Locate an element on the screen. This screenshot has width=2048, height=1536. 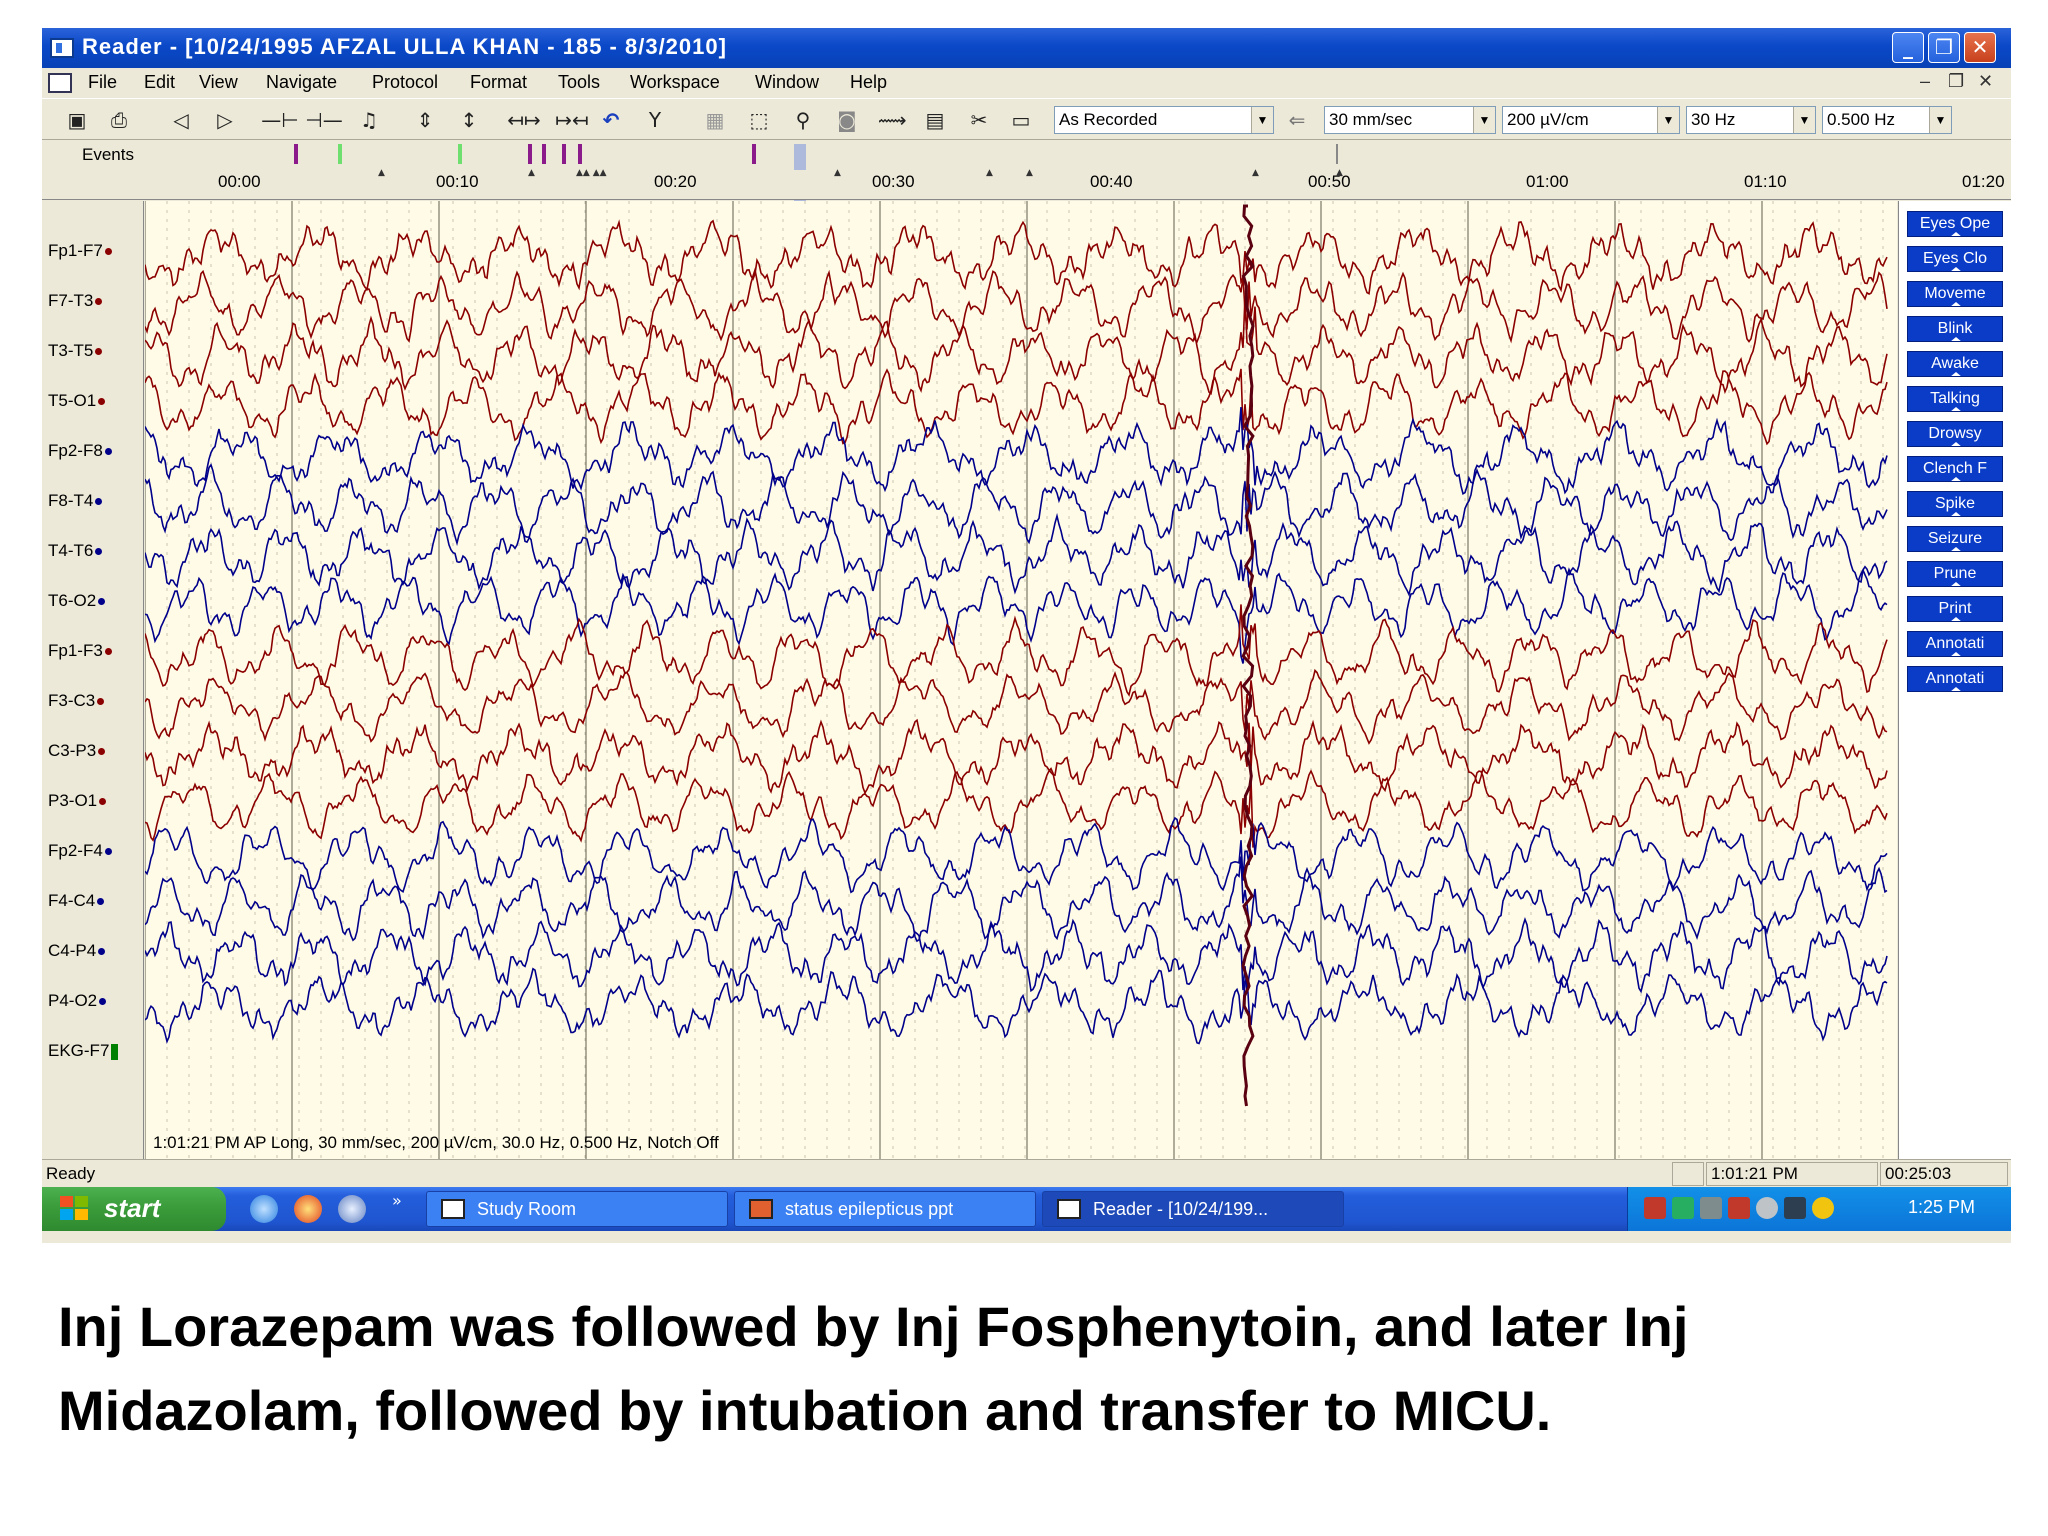
quicklaunch-more-icon: » is located at coordinates (397, 1200).